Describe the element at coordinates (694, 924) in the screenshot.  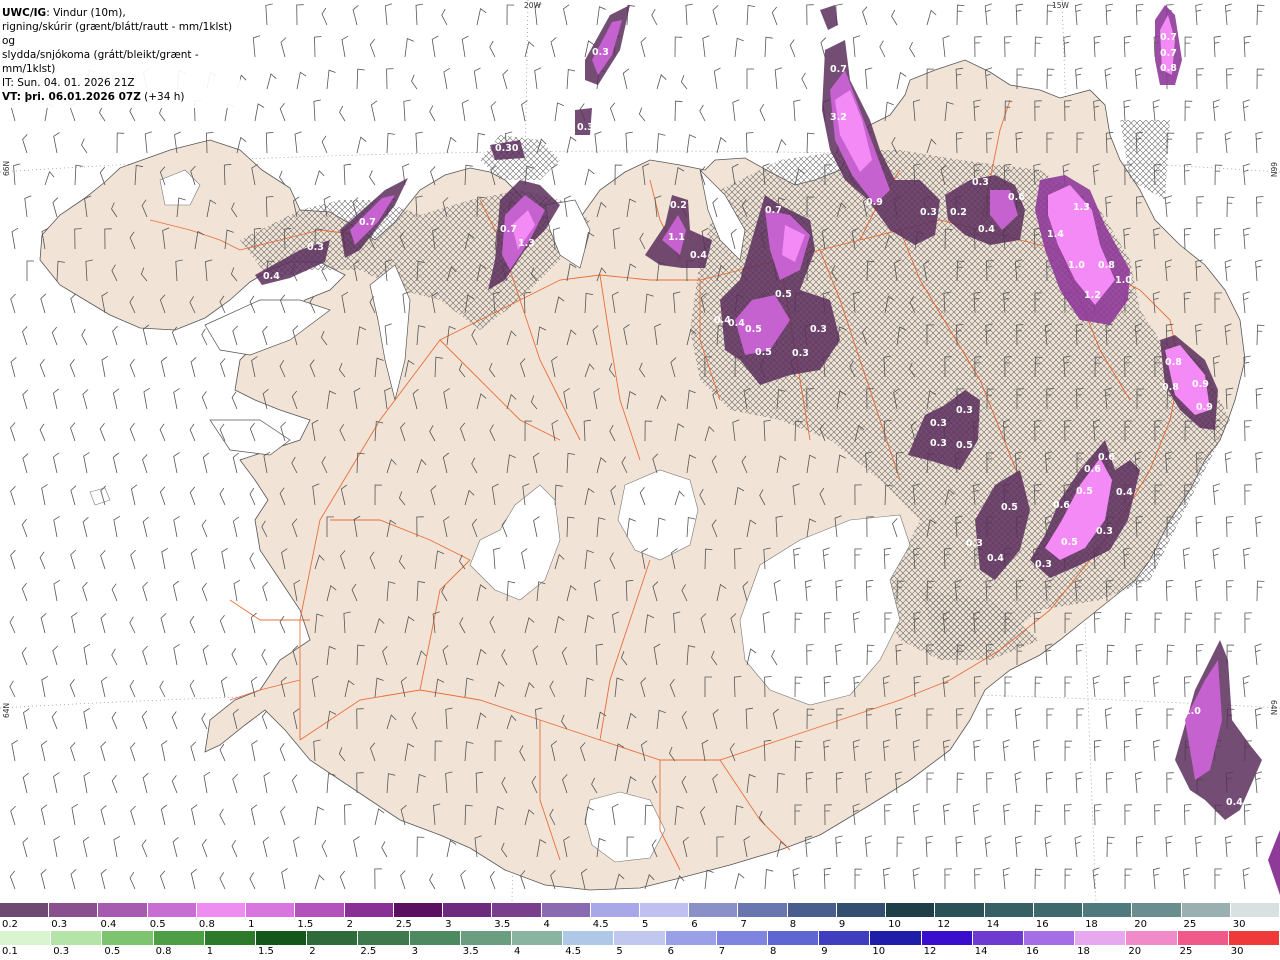
I see `legend-label: 6` at that location.